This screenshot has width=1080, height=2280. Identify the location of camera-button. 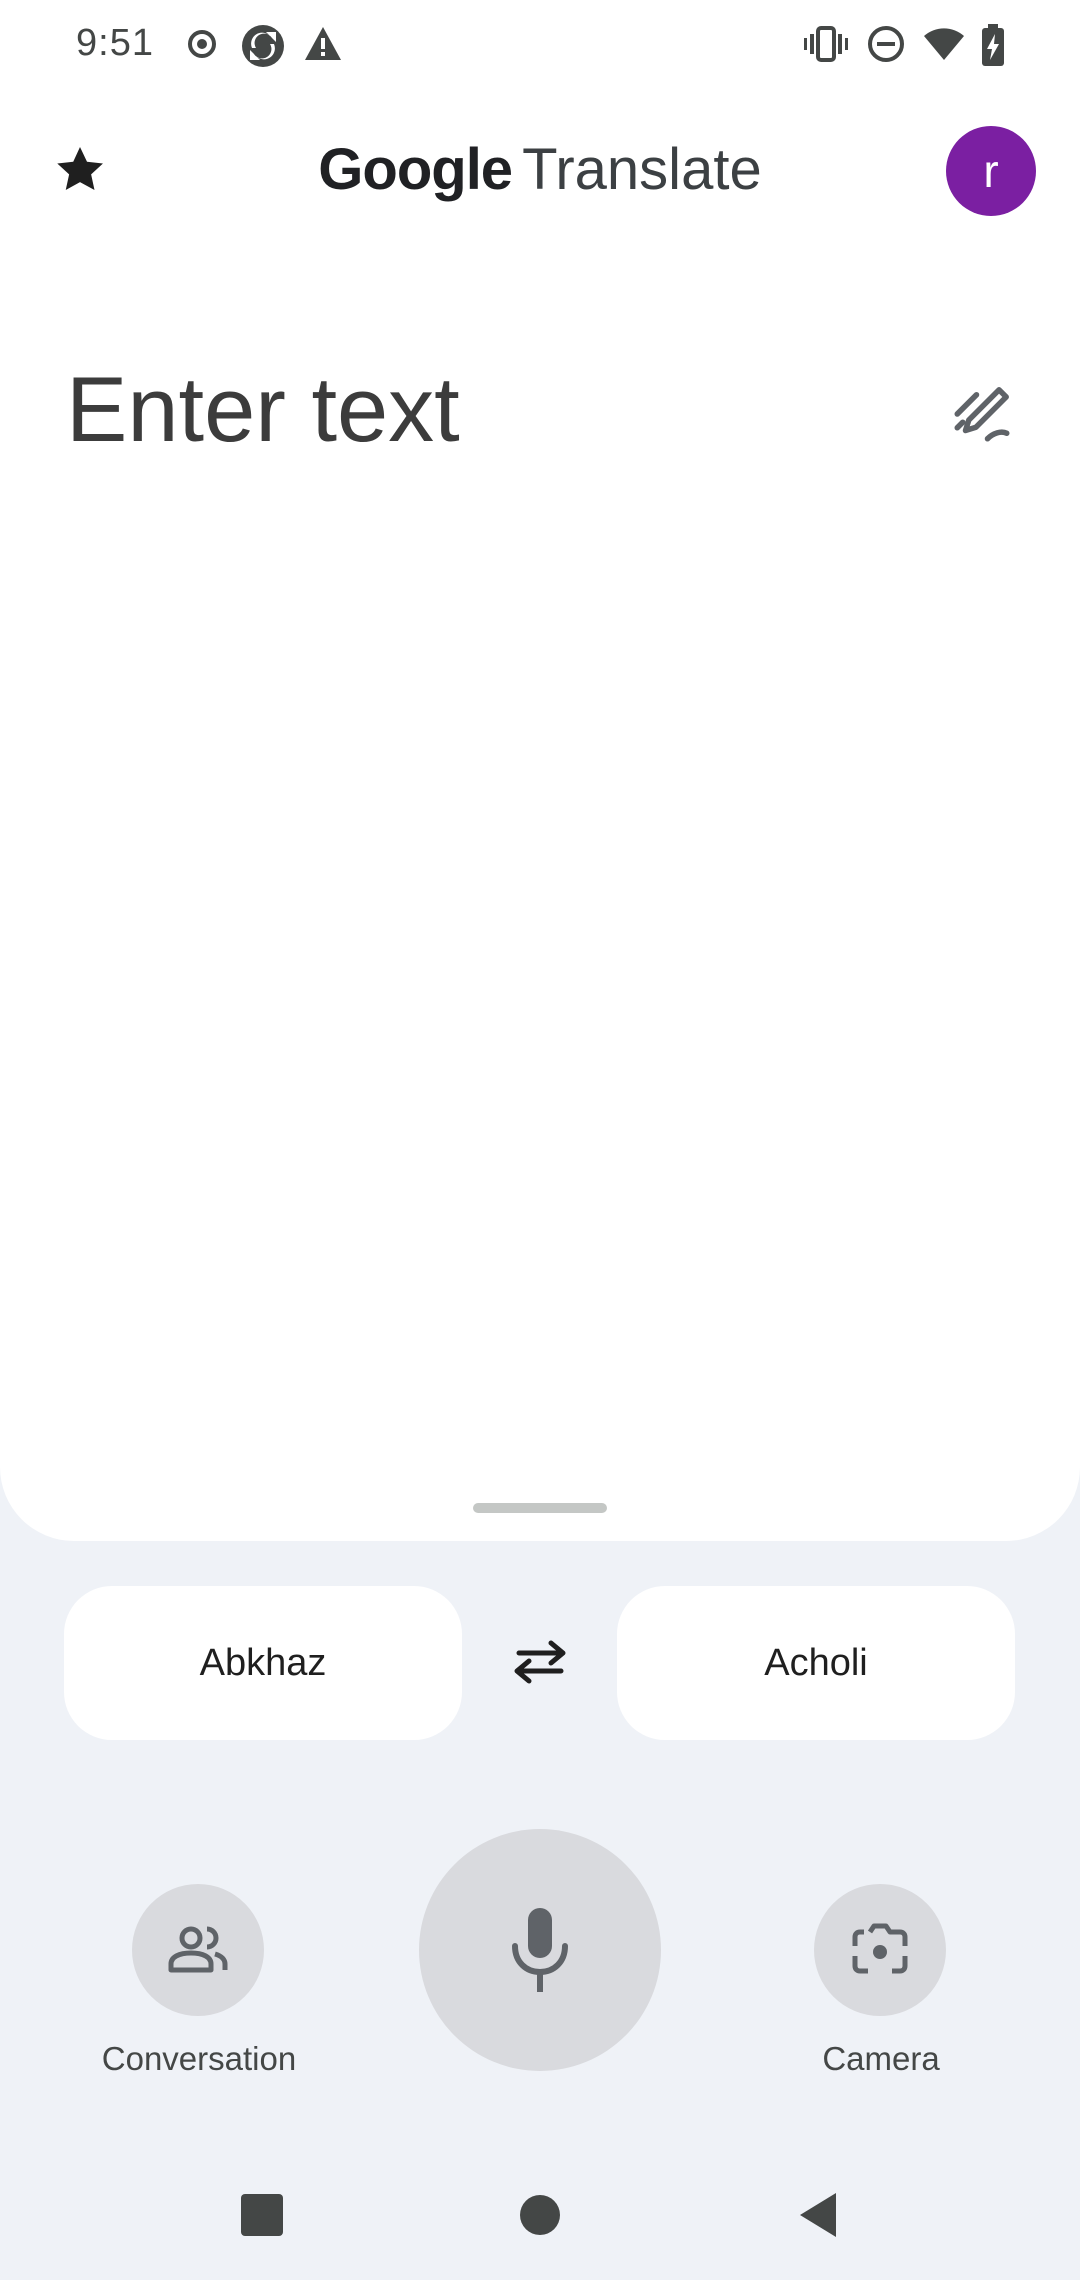
(880, 1950).